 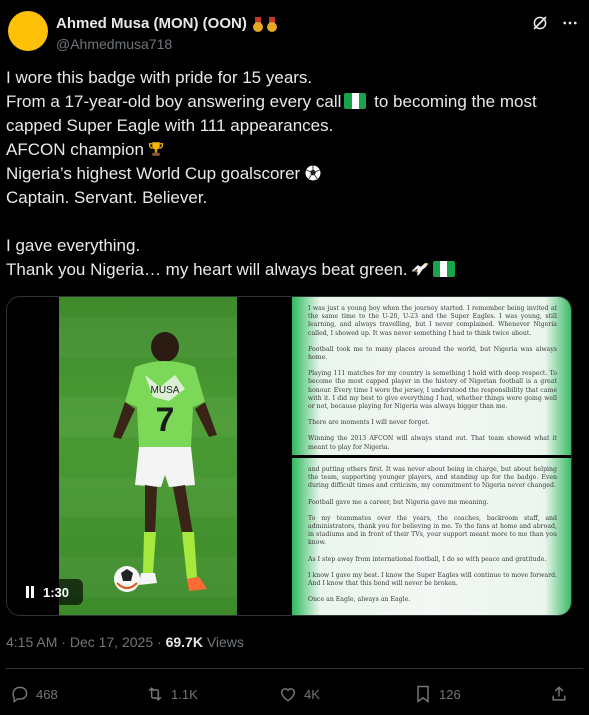 I want to click on avatar, so click(x=28, y=31).